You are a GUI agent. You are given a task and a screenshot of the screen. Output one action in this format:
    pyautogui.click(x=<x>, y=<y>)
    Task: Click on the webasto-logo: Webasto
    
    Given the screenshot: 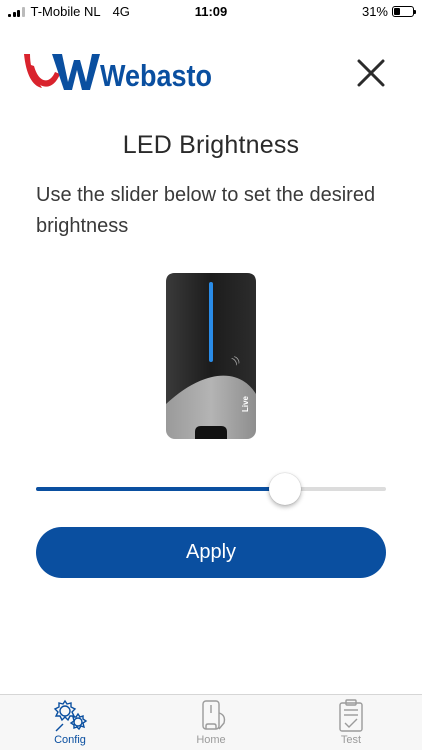 What is the action you would take?
    pyautogui.click(x=118, y=73)
    